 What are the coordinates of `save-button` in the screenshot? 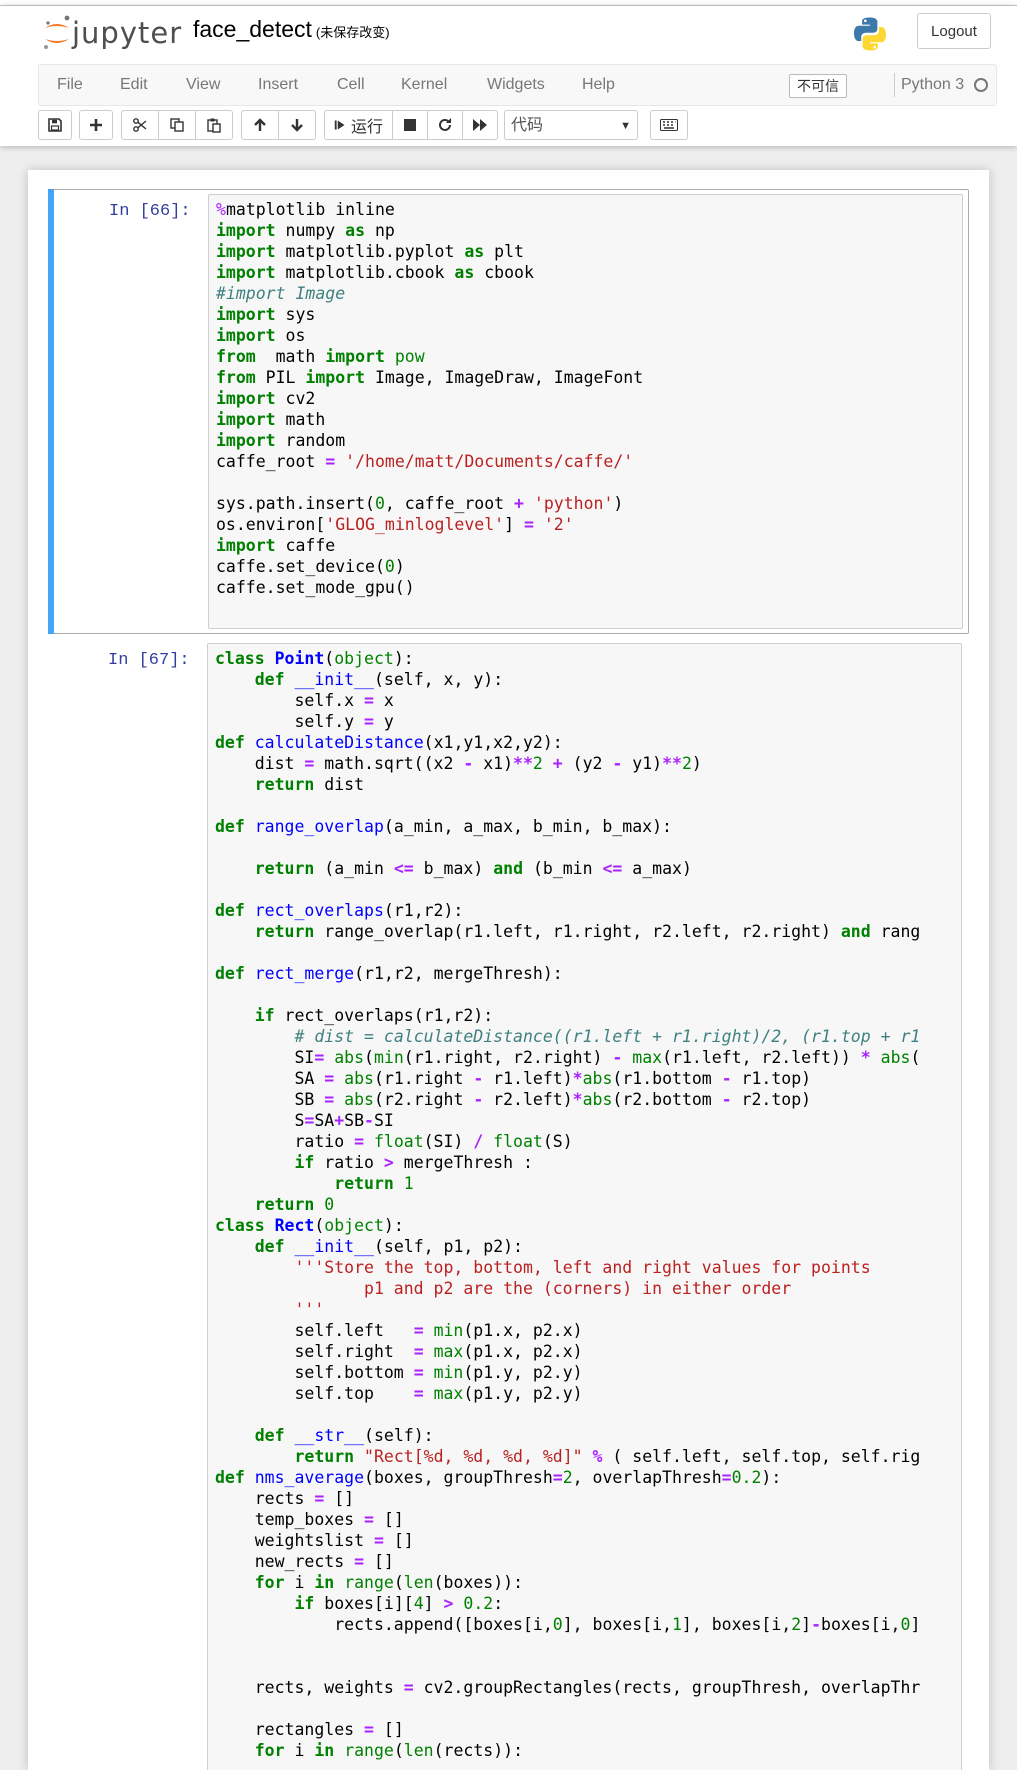 It's located at (55, 125).